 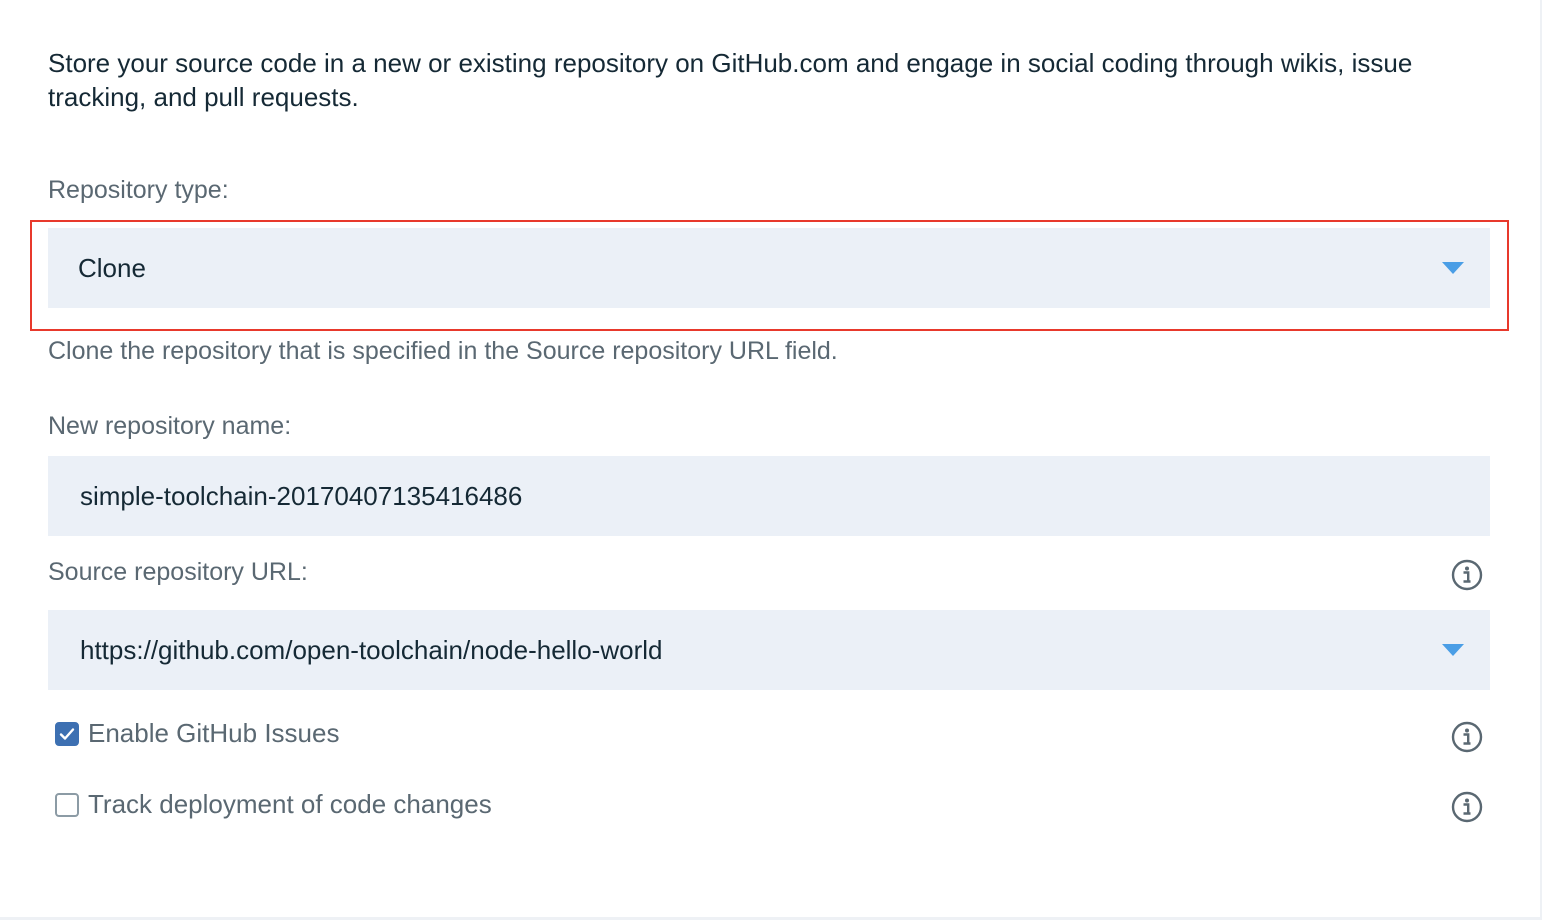 What do you see at coordinates (112, 267) in the screenshot?
I see `repository-type-value: Clone` at bounding box center [112, 267].